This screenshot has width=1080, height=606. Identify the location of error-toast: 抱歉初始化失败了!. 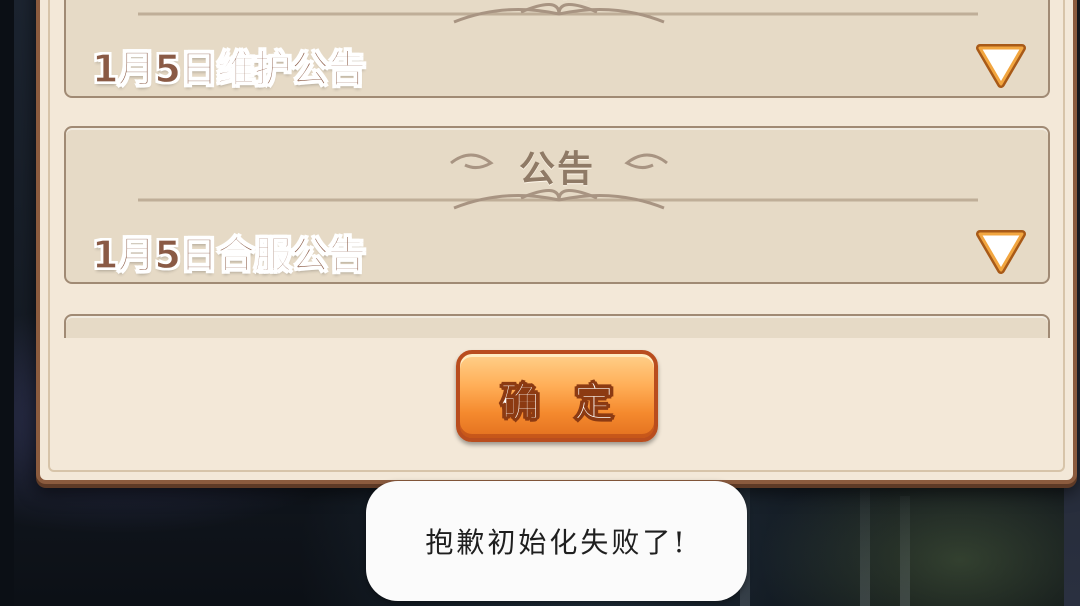
(556, 541).